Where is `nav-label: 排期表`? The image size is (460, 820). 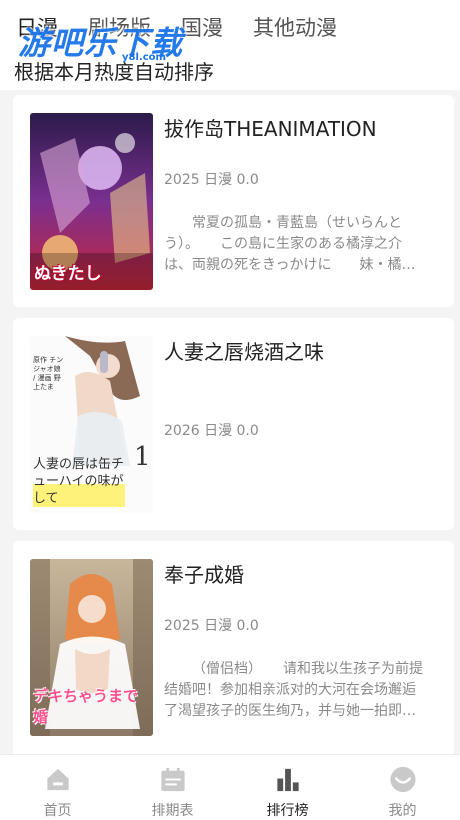
nav-label: 排期表 is located at coordinates (172, 811).